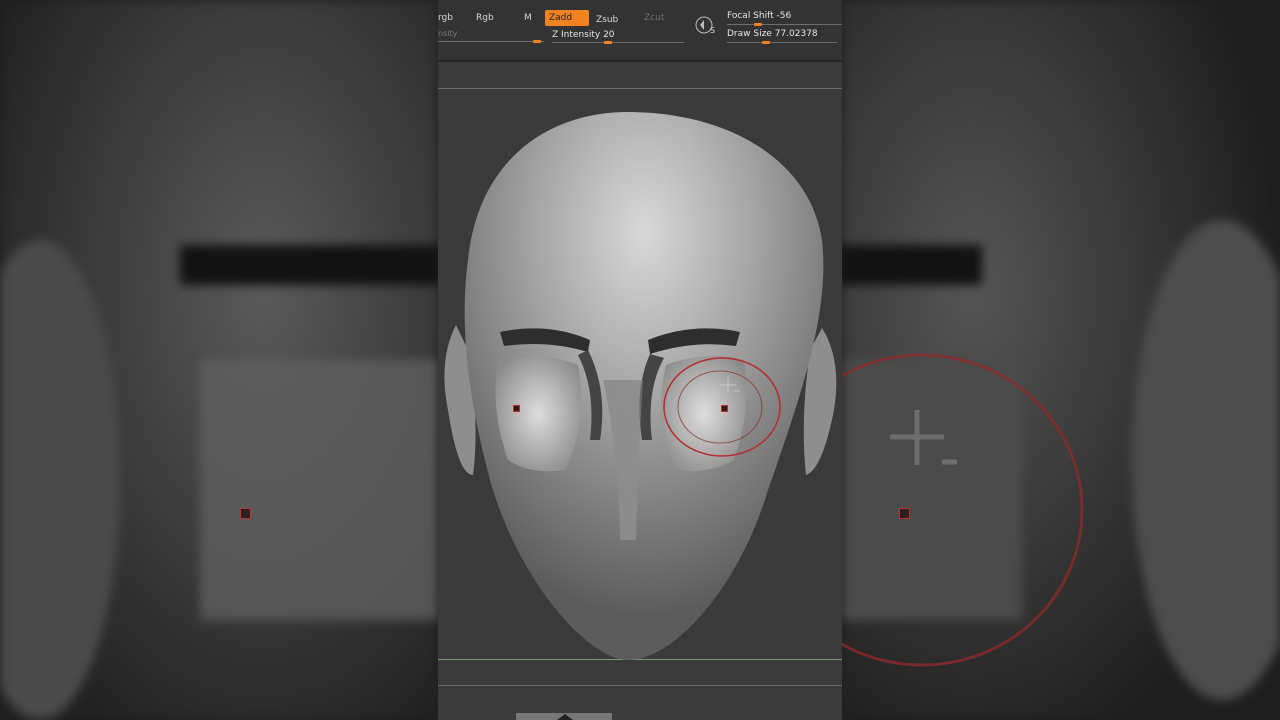  What do you see at coordinates (963, 510) in the screenshot?
I see `right-brush-ring` at bounding box center [963, 510].